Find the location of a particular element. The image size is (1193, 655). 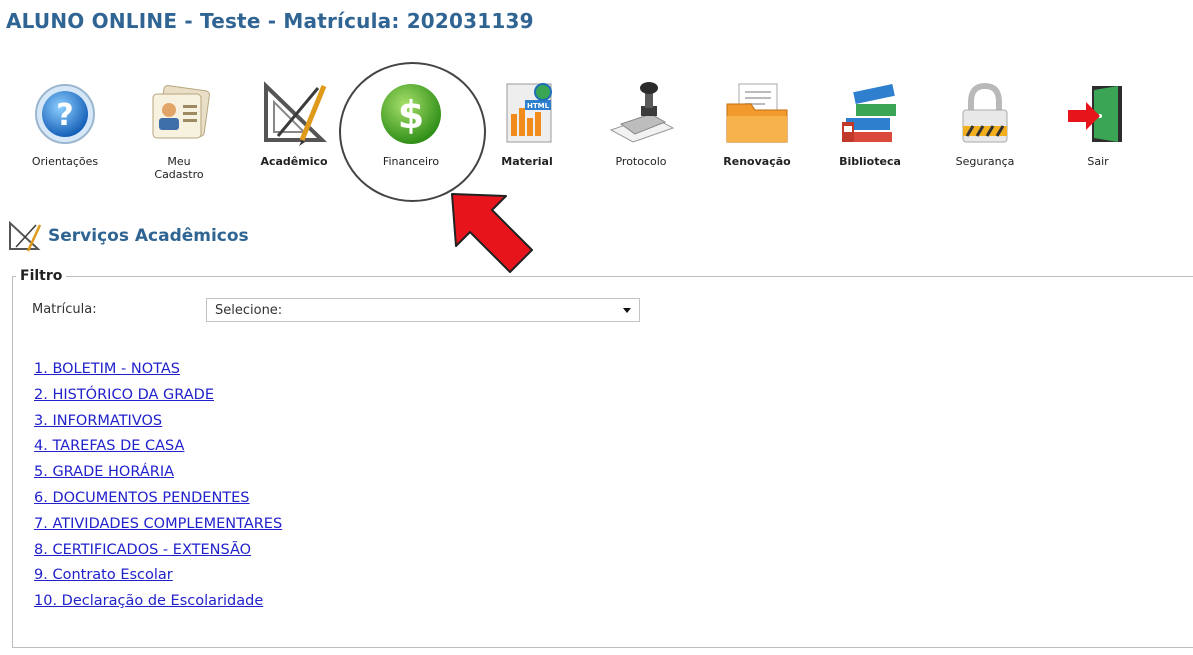

toolbar-label: Meu Cadastro is located at coordinates (179, 168).